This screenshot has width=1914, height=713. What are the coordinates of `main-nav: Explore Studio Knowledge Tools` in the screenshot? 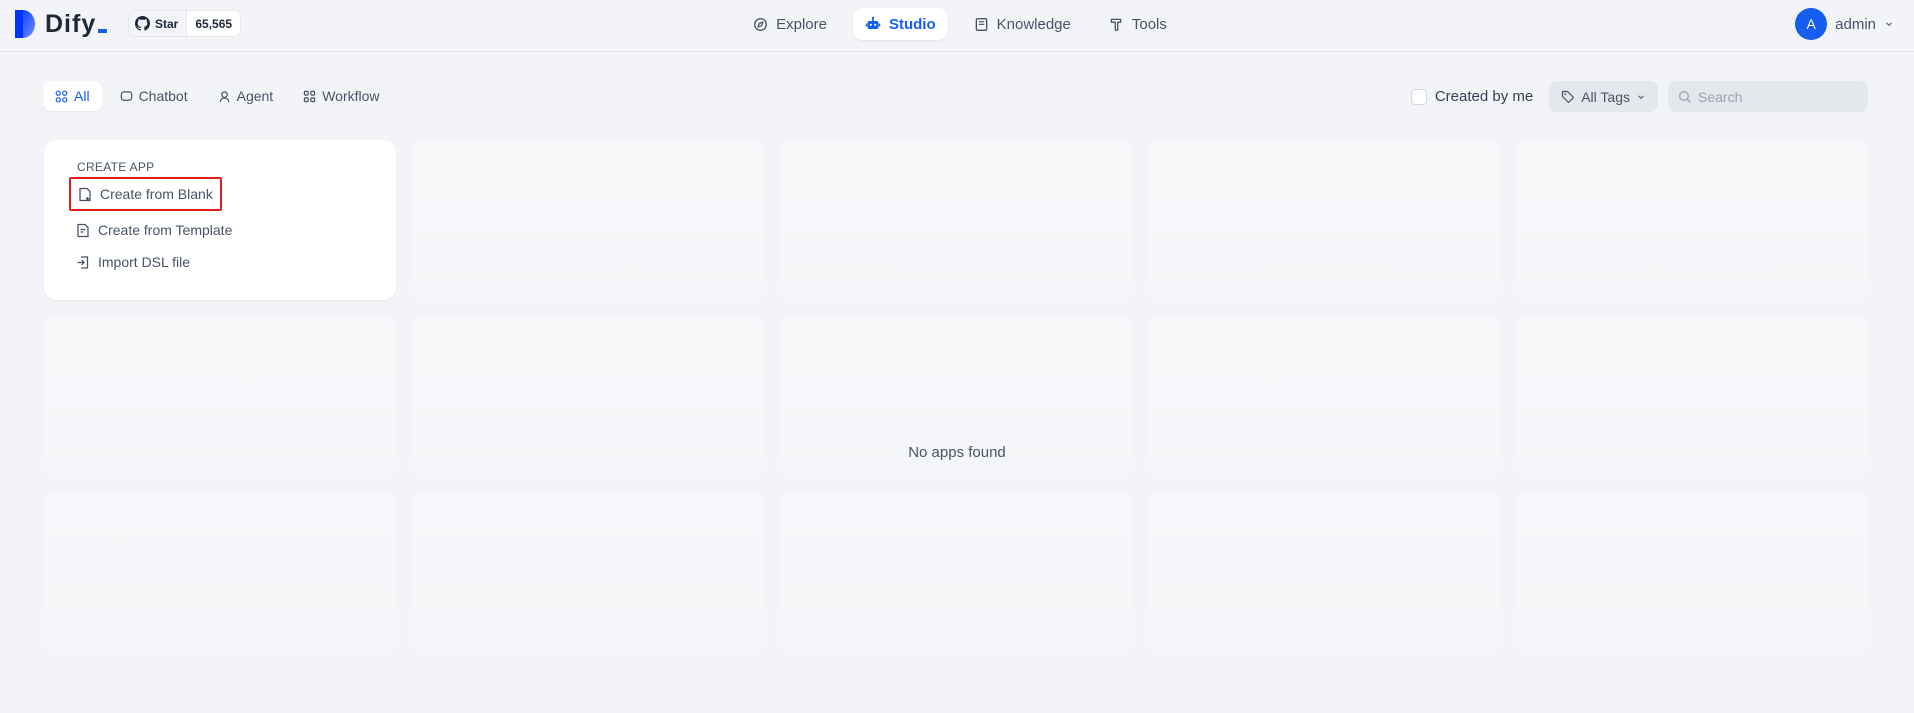 It's located at (957, 24).